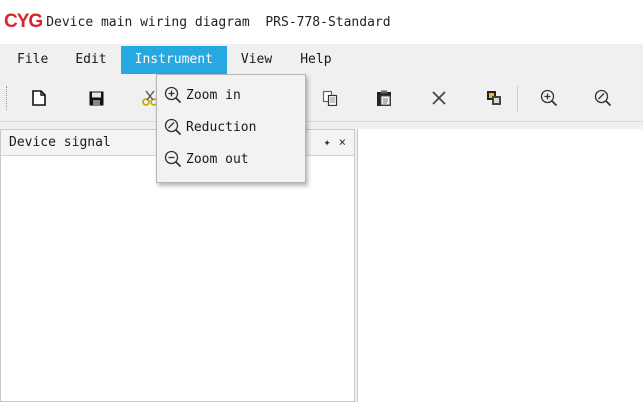 Image resolution: width=643 pixels, height=402 pixels. I want to click on menu-zoom-out-label: Zoom out, so click(217, 159).